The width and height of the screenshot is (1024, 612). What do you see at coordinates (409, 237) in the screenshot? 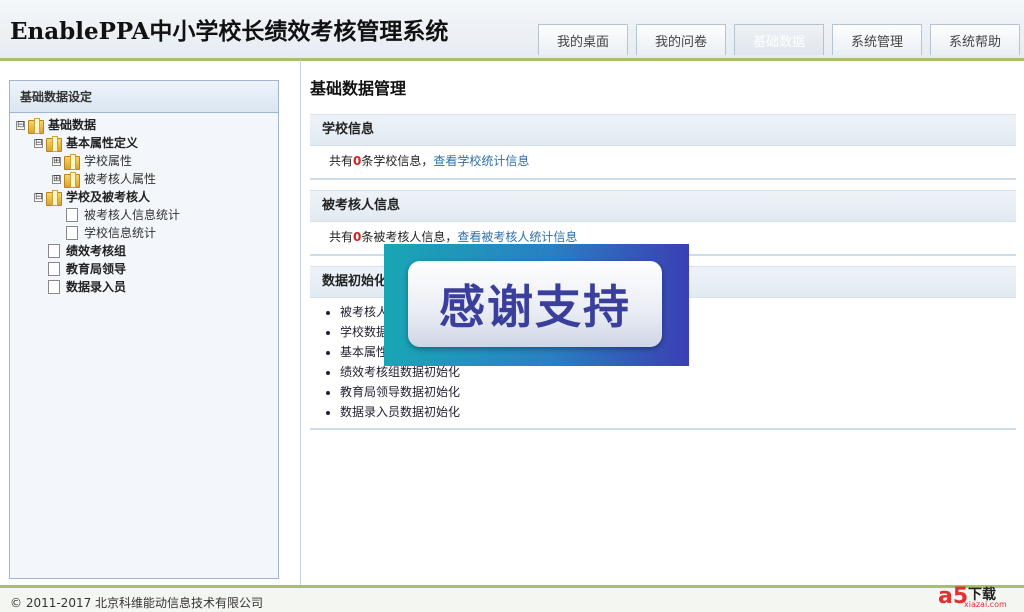
I see `examinee-count-suffix: 条被考核人信息，` at bounding box center [409, 237].